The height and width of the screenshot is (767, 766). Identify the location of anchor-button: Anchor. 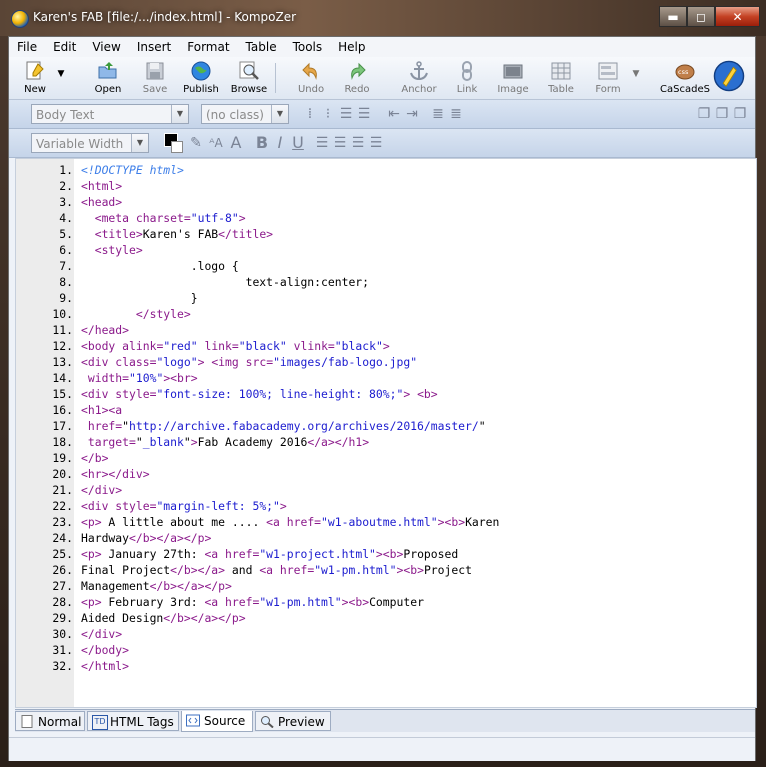
(419, 79).